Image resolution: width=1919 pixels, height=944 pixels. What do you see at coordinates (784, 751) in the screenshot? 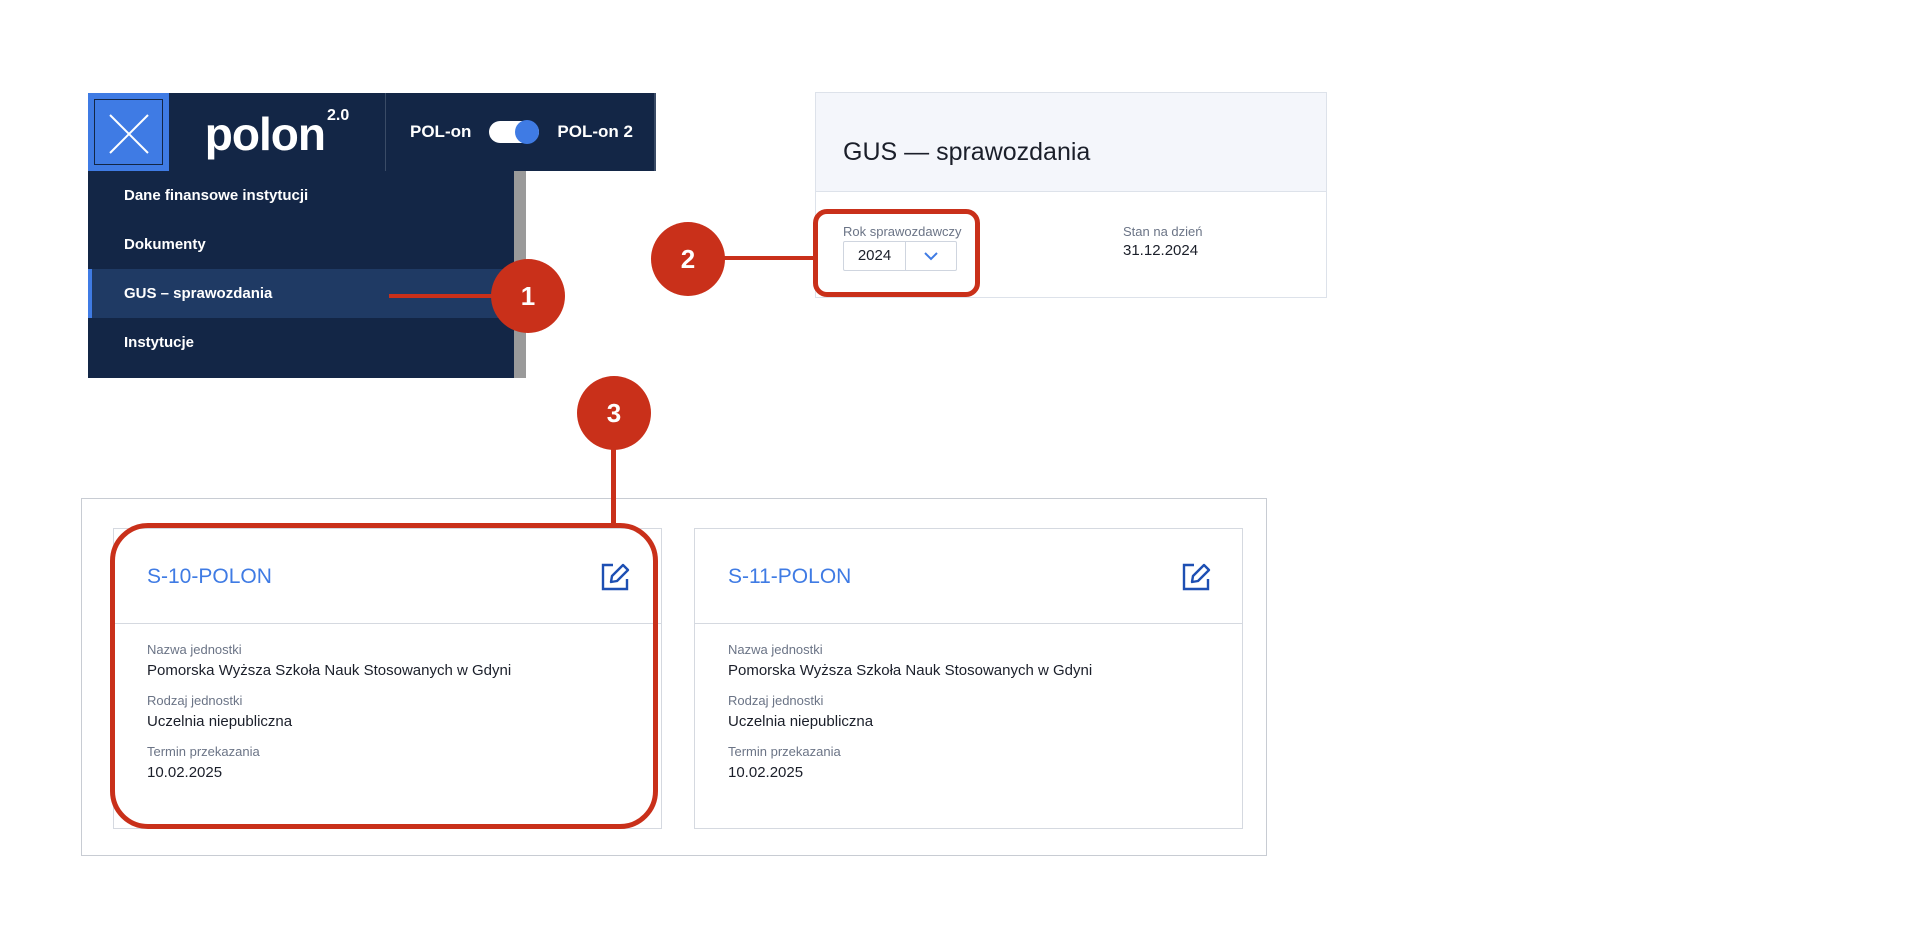
I see `deadline-label: Termin przekazania` at bounding box center [784, 751].